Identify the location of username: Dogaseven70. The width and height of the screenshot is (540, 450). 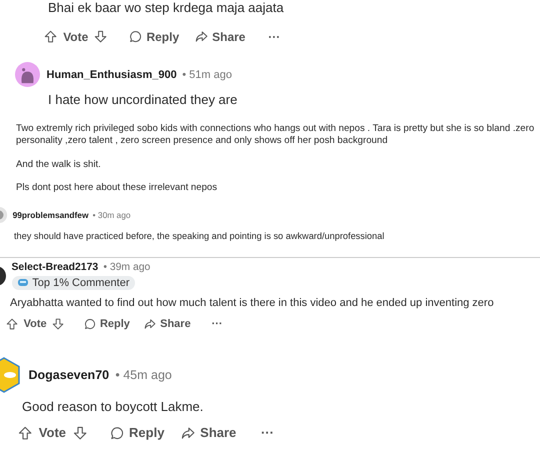
(69, 375).